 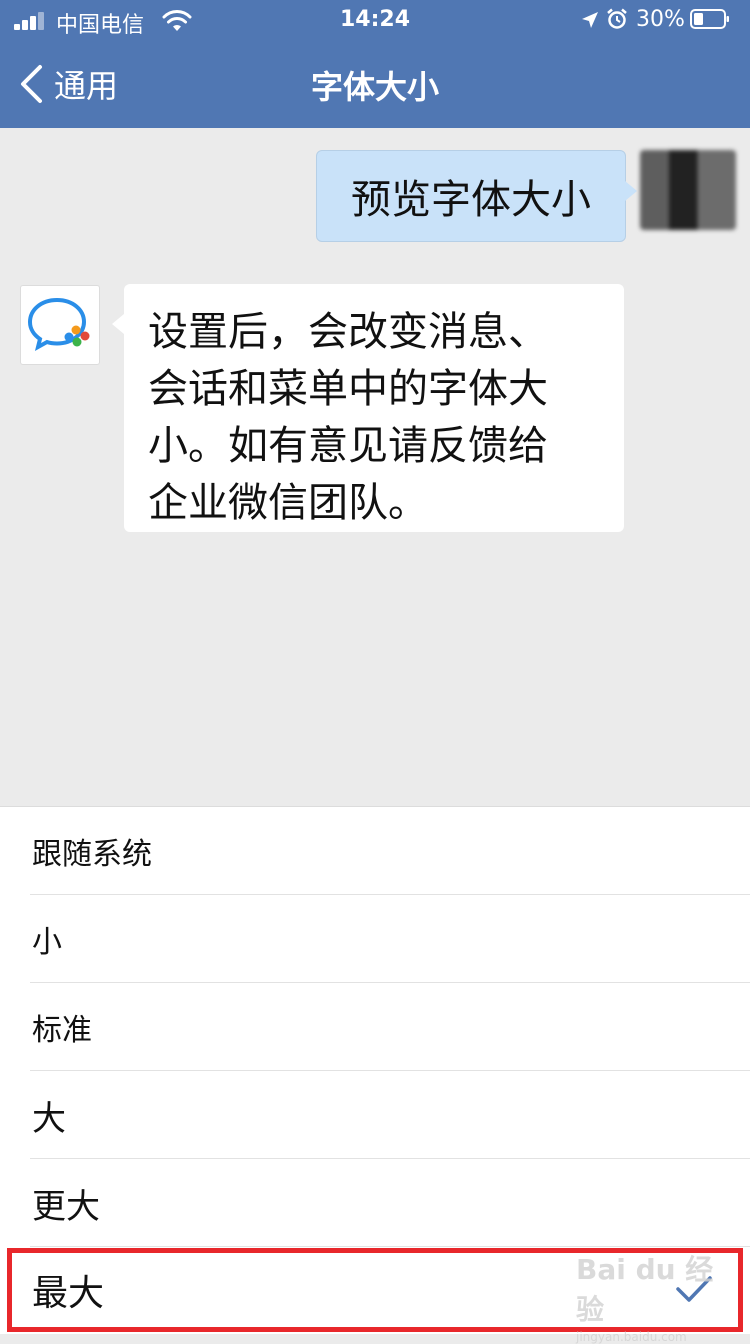 I want to click on watermark-brand: Bai du 经验, so click(x=645, y=1289).